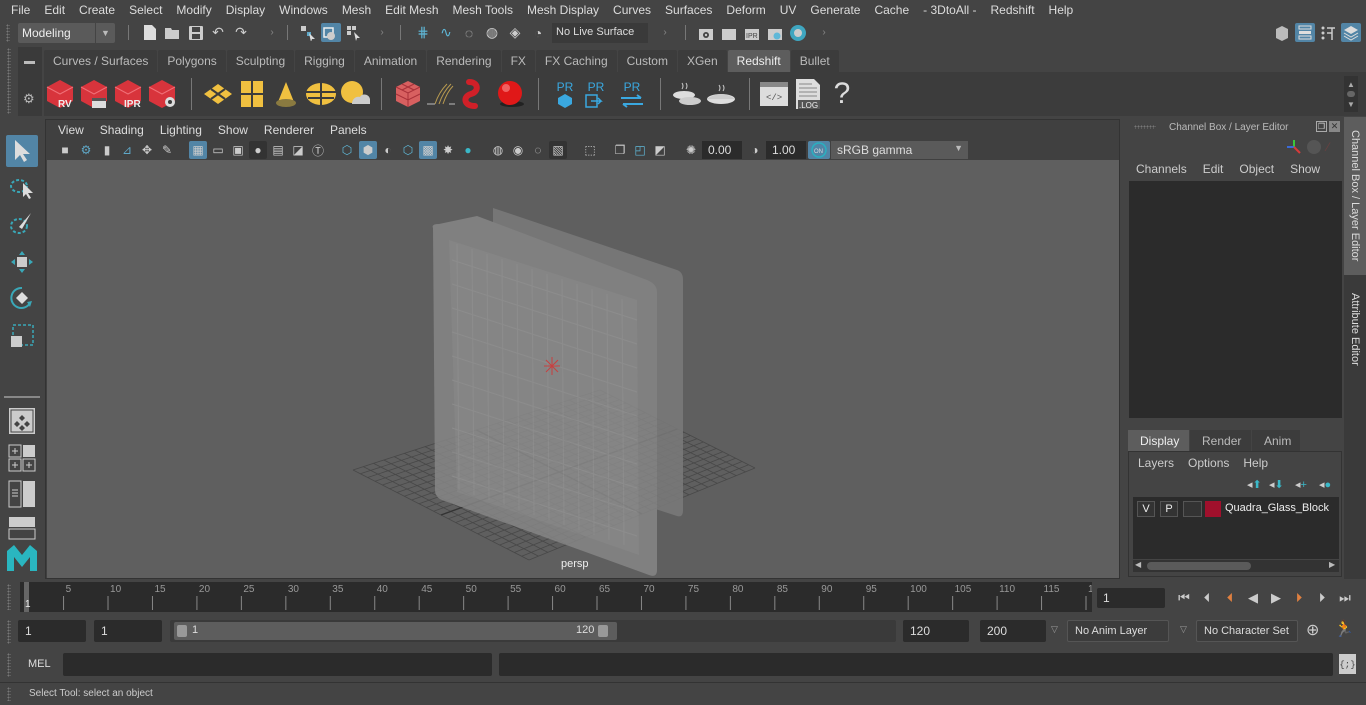  I want to click on script-editor-icon: {;}, so click(1347, 664).